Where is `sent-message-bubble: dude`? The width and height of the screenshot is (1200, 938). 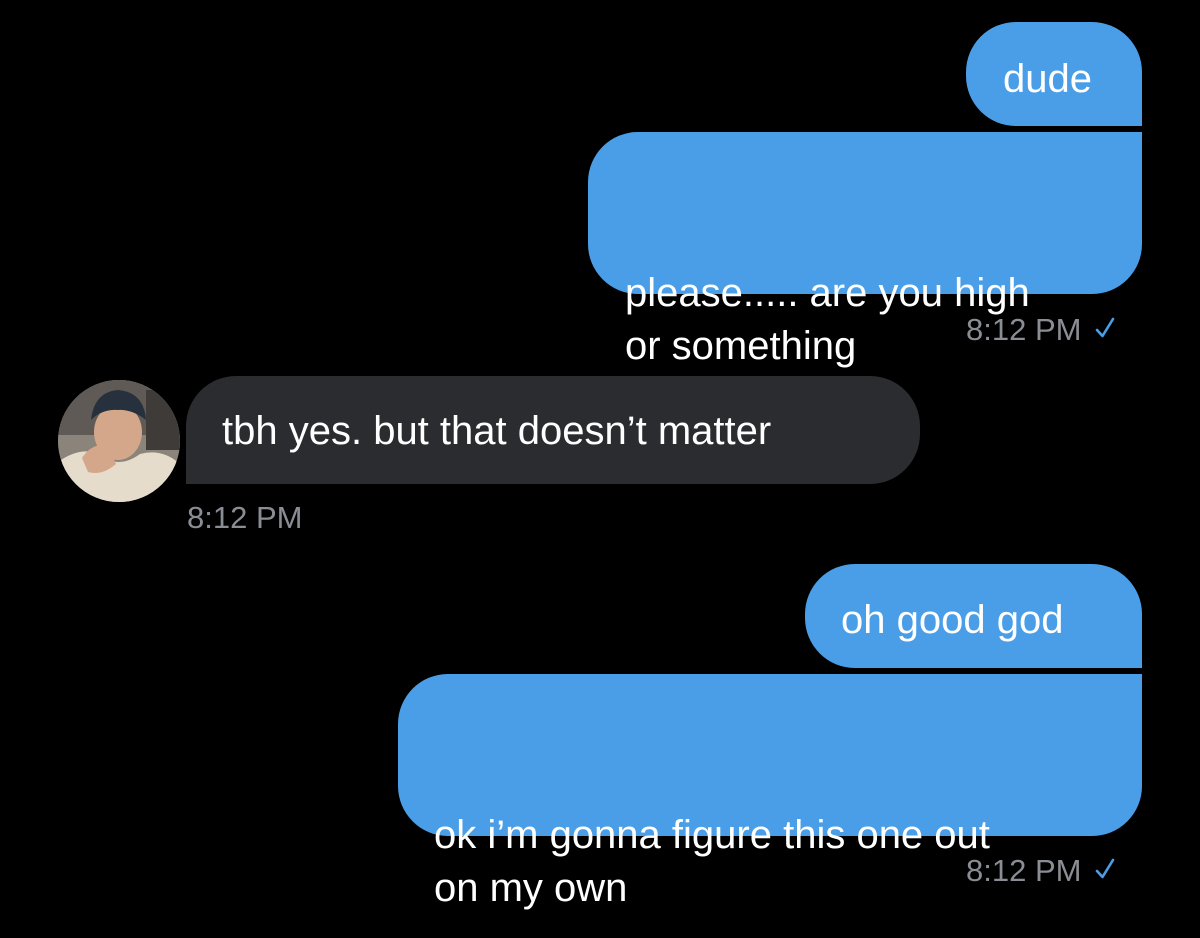
sent-message-bubble: dude is located at coordinates (1054, 74).